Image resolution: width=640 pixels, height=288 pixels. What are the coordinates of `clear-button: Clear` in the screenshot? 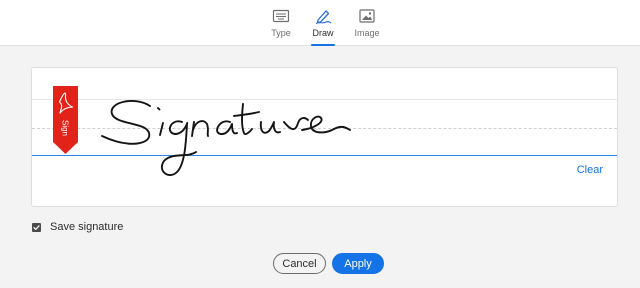 It's located at (590, 170).